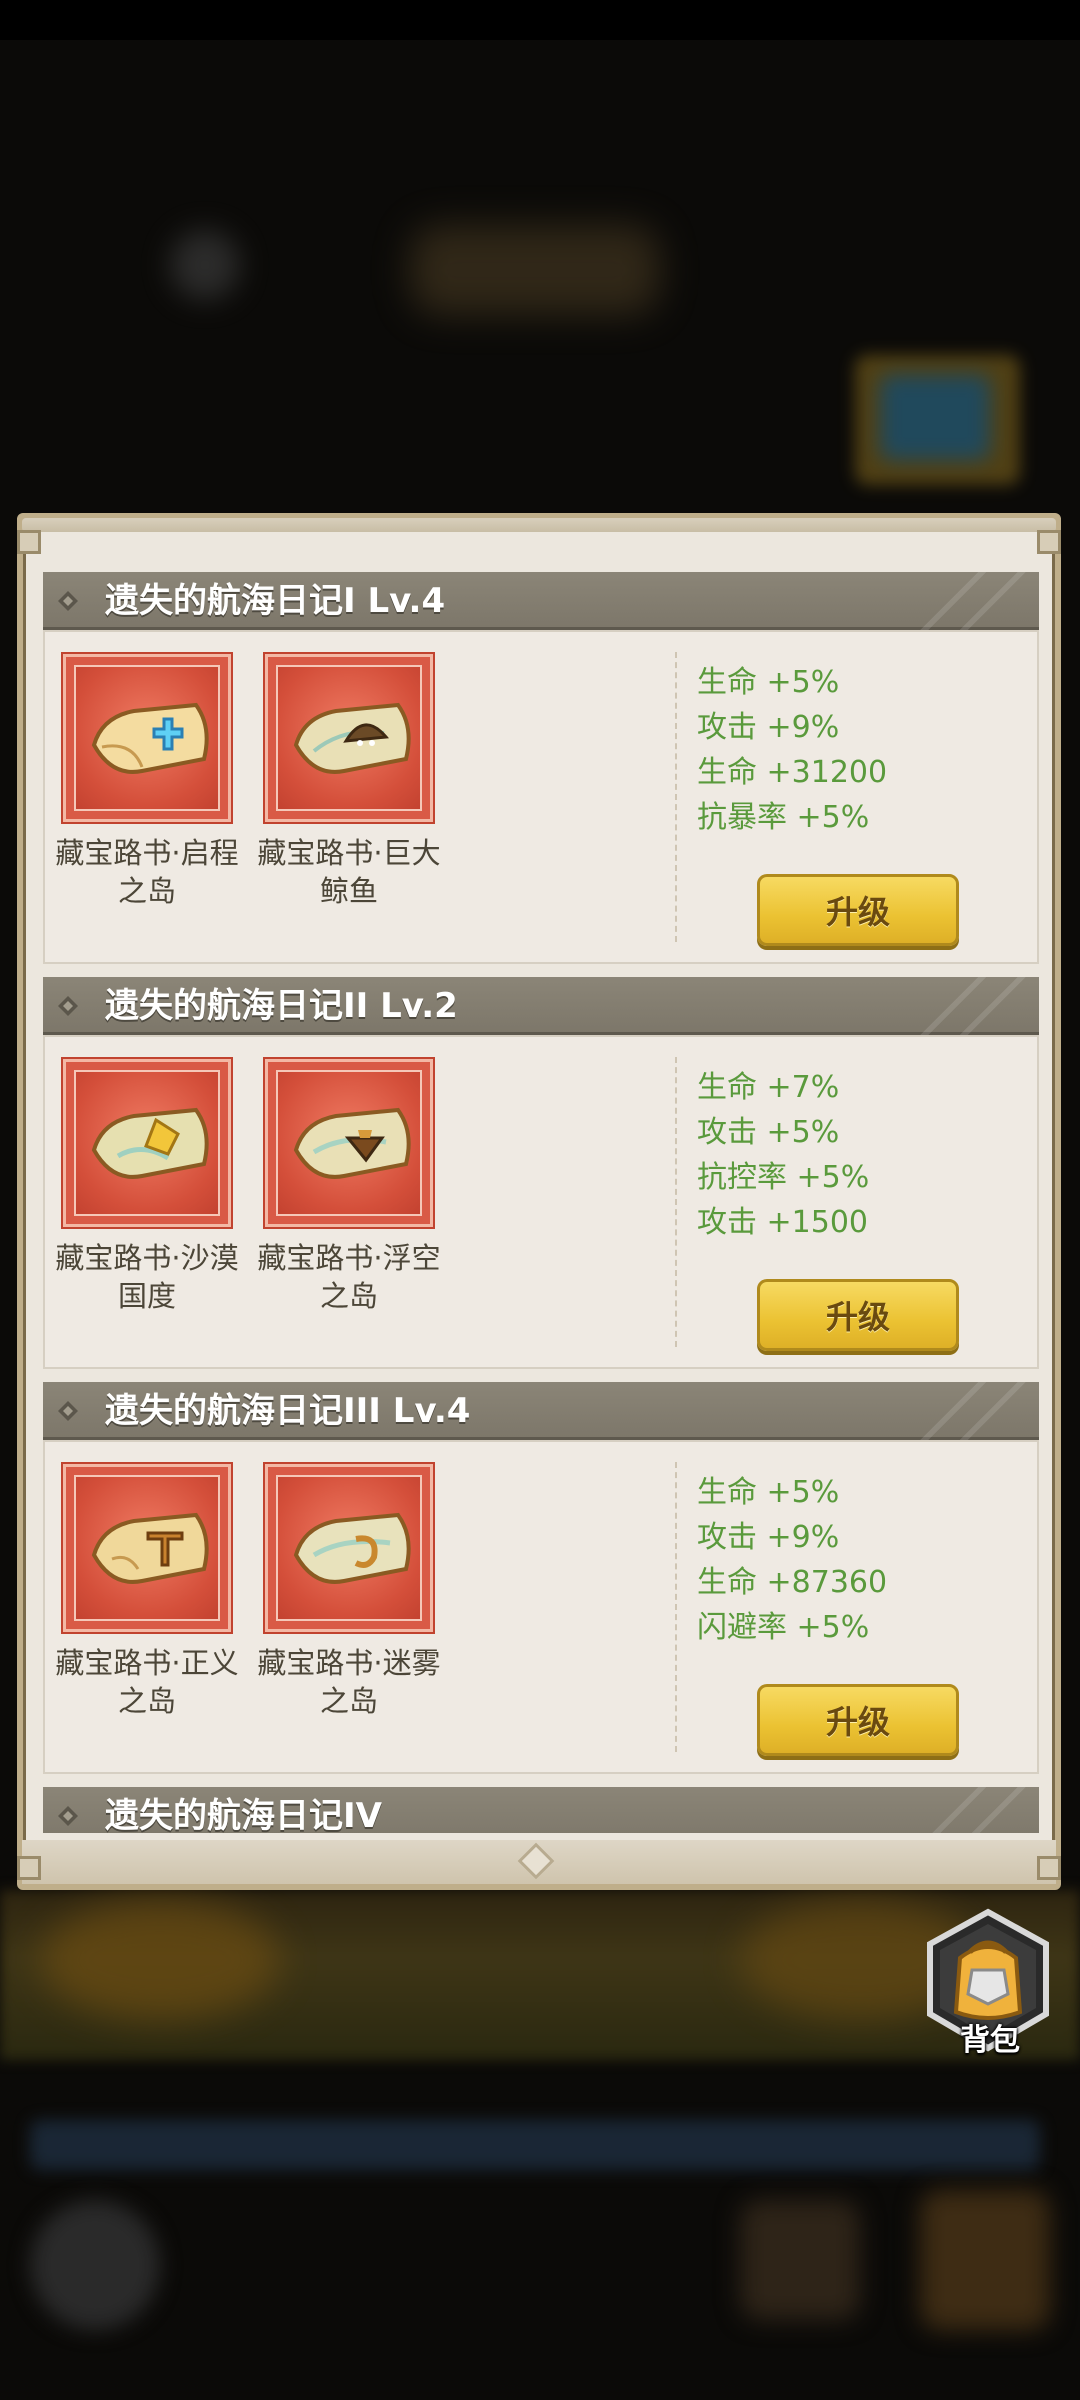 Image resolution: width=1080 pixels, height=2400 pixels. Describe the element at coordinates (275, 601) in the screenshot. I see `section-title: 遗失的航海日记I Lv.4` at that location.